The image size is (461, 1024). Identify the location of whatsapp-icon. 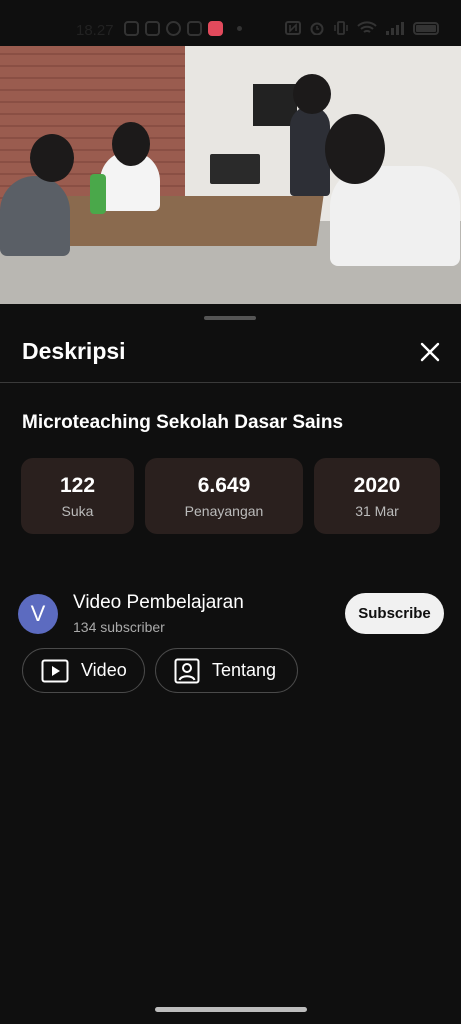
(173, 28).